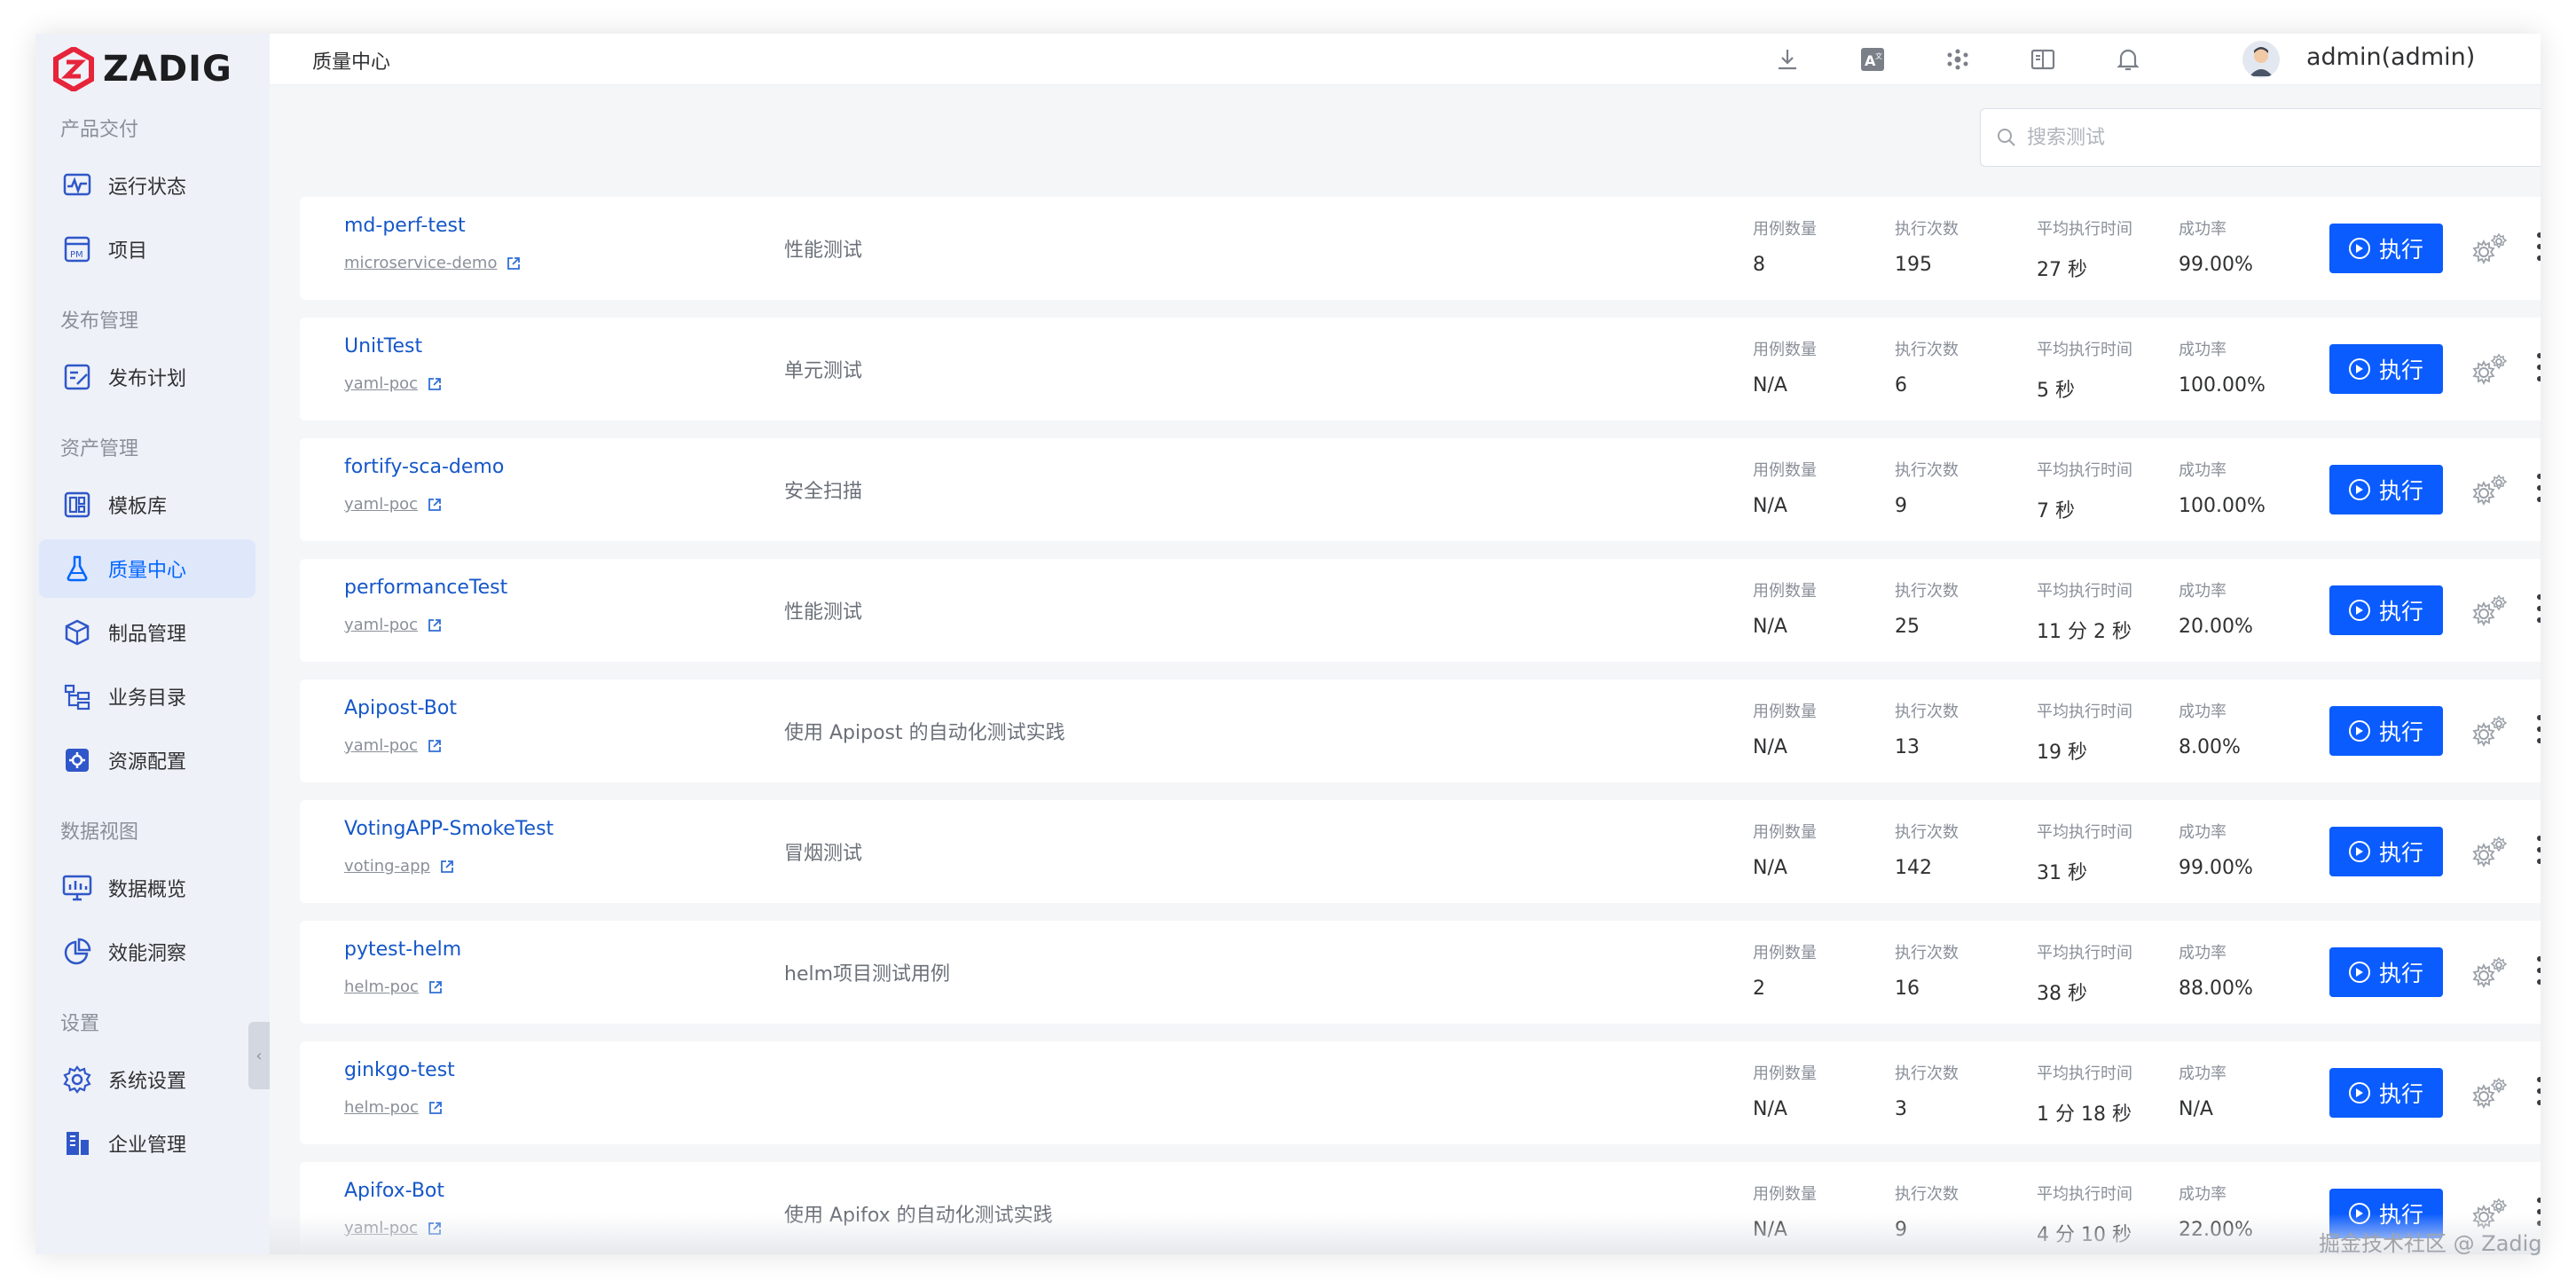 The width and height of the screenshot is (2576, 1288). I want to click on sidebar-item-projects: PM 项目, so click(147, 249).